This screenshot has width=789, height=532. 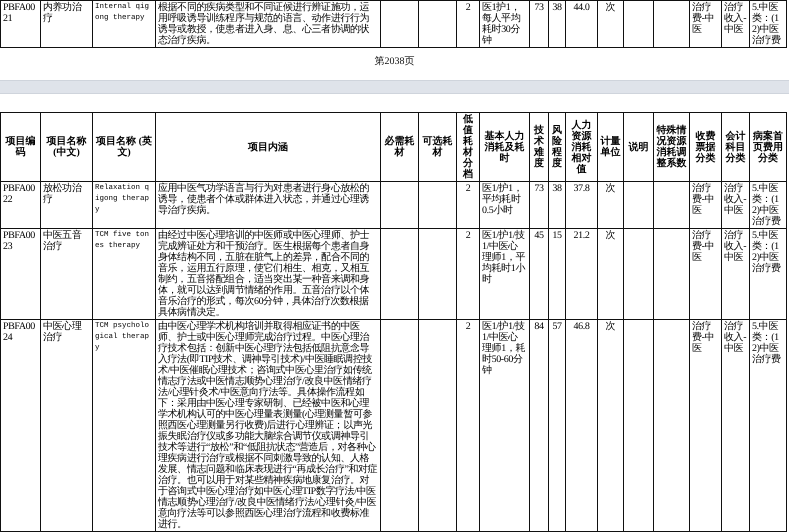 I want to click on table-cell: PBFA0022, so click(x=20, y=205).